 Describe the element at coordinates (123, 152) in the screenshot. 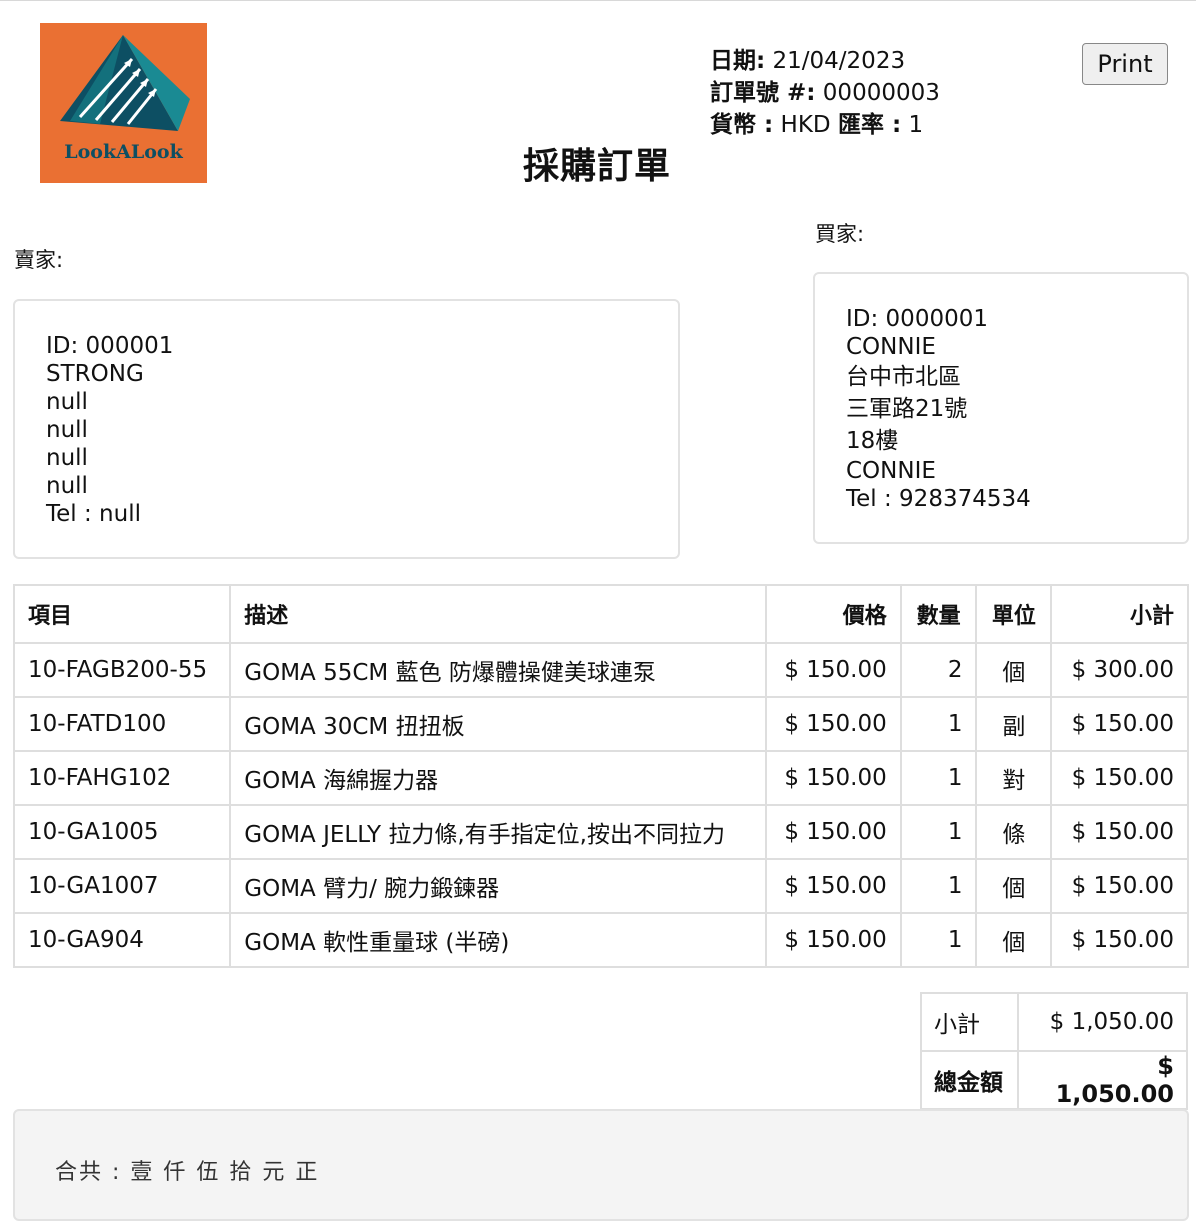

I see `logo-text: LookALook` at that location.